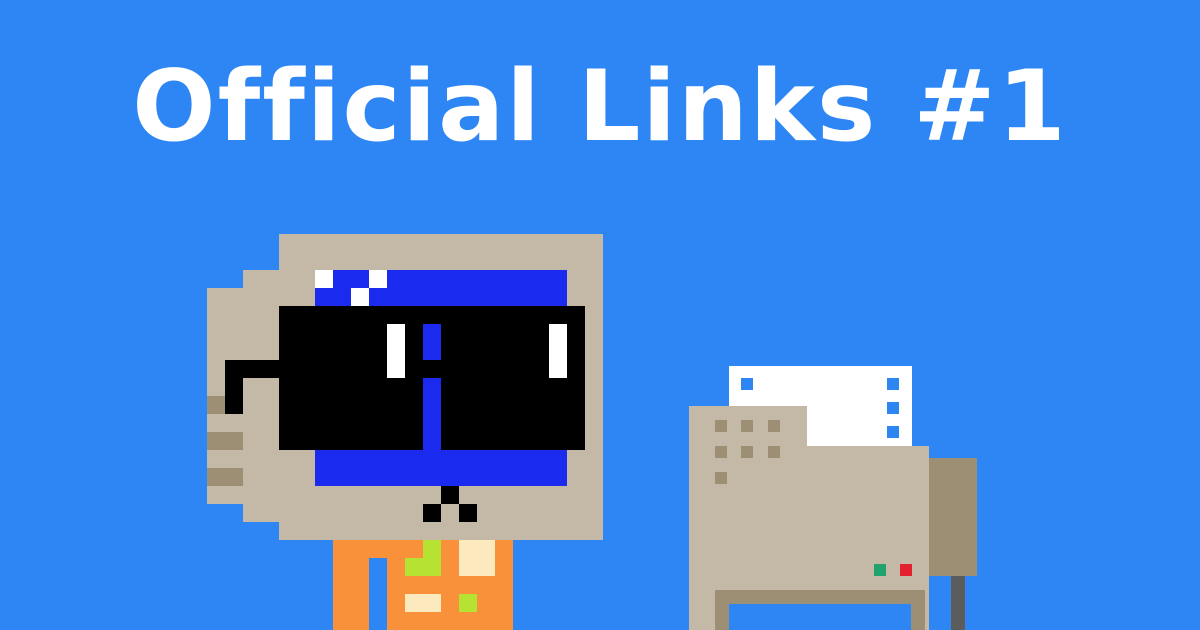 The width and height of the screenshot is (1200, 630). What do you see at coordinates (833, 498) in the screenshot?
I see `printer-icon` at bounding box center [833, 498].